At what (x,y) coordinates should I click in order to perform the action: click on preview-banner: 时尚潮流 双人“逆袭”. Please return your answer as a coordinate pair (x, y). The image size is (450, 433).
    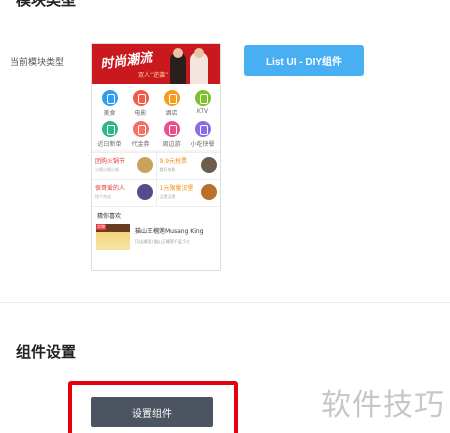
    Looking at the image, I should click on (156, 64).